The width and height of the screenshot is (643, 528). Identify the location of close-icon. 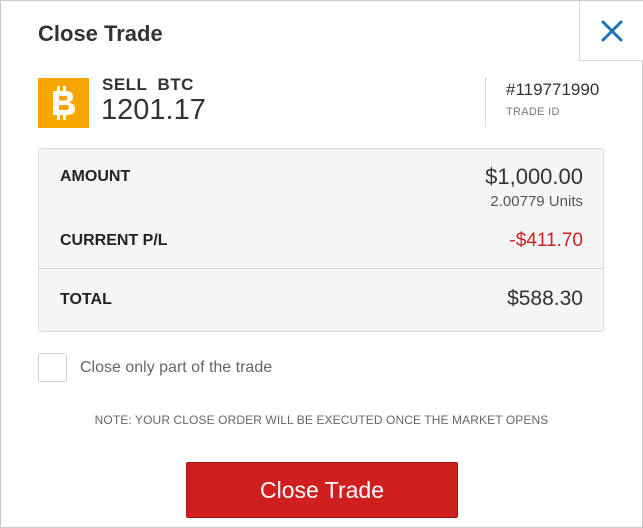
(611, 30).